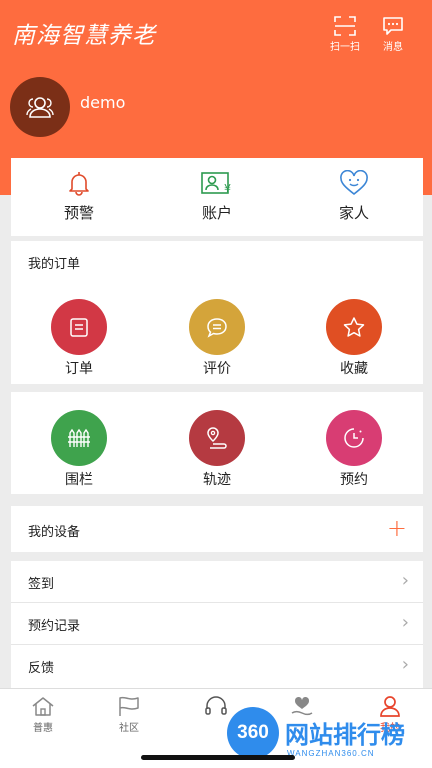 Image resolution: width=432 pixels, height=768 pixels. What do you see at coordinates (216, 213) in the screenshot?
I see `account-label: 账户` at bounding box center [216, 213].